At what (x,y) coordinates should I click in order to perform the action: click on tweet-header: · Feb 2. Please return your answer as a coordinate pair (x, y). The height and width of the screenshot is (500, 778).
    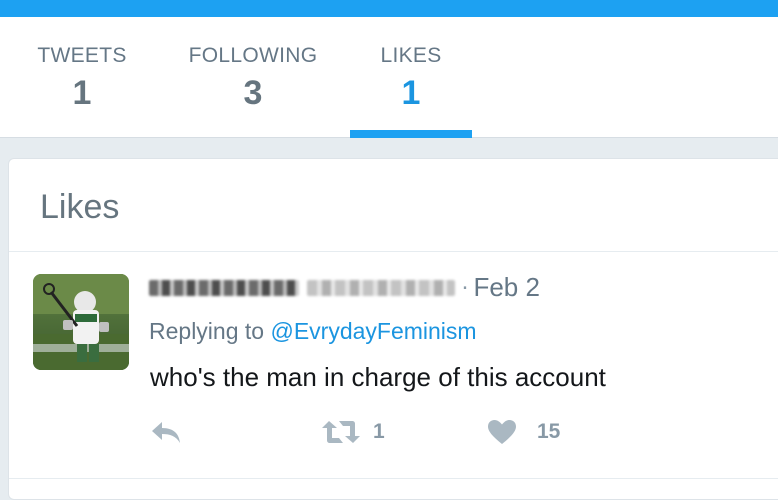
    Looking at the image, I should click on (344, 289).